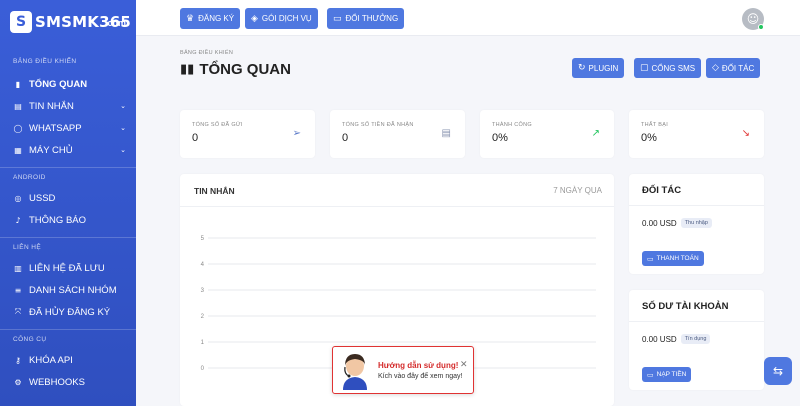 The image size is (800, 406). What do you see at coordinates (420, 376) in the screenshot?
I see `help-subtitle: Kích vào đây để xem ngay!` at bounding box center [420, 376].